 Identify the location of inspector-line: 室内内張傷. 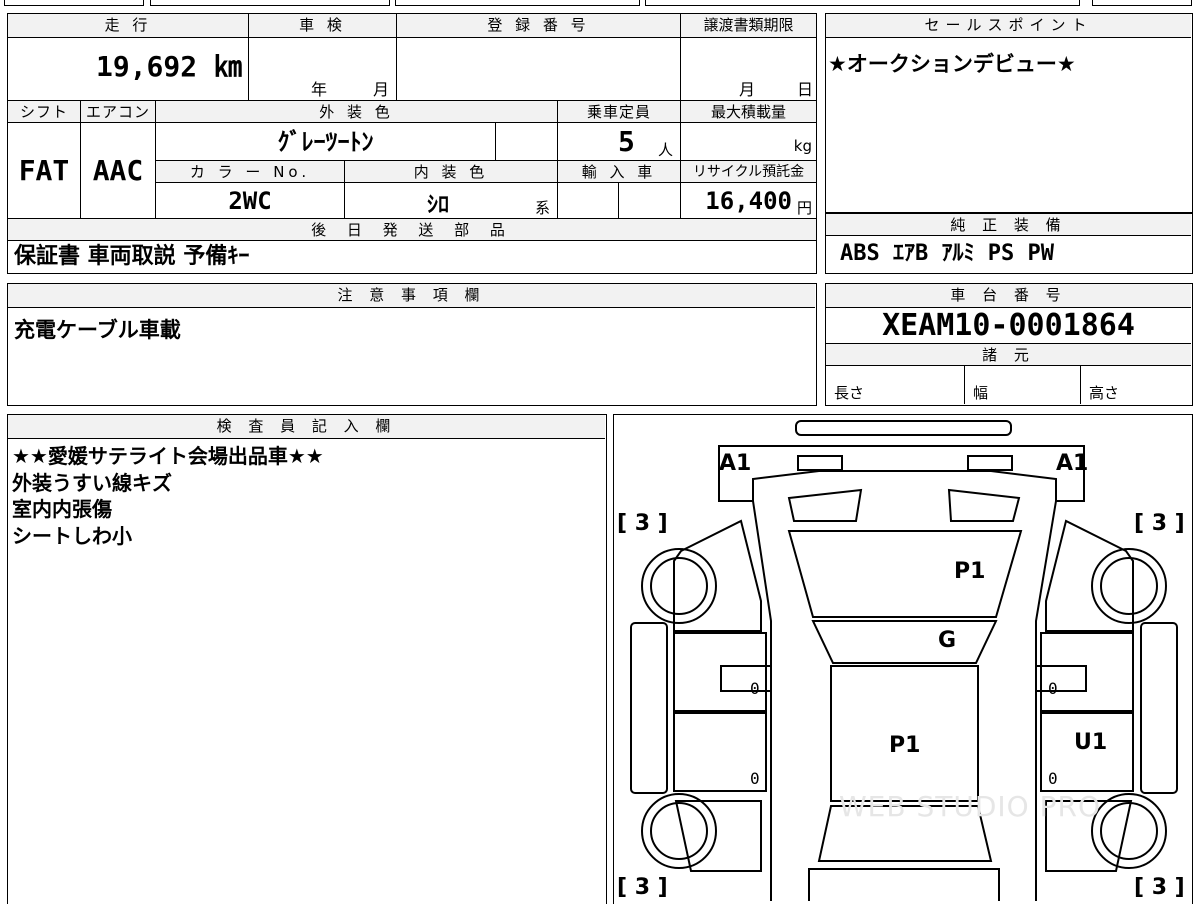
(62, 509).